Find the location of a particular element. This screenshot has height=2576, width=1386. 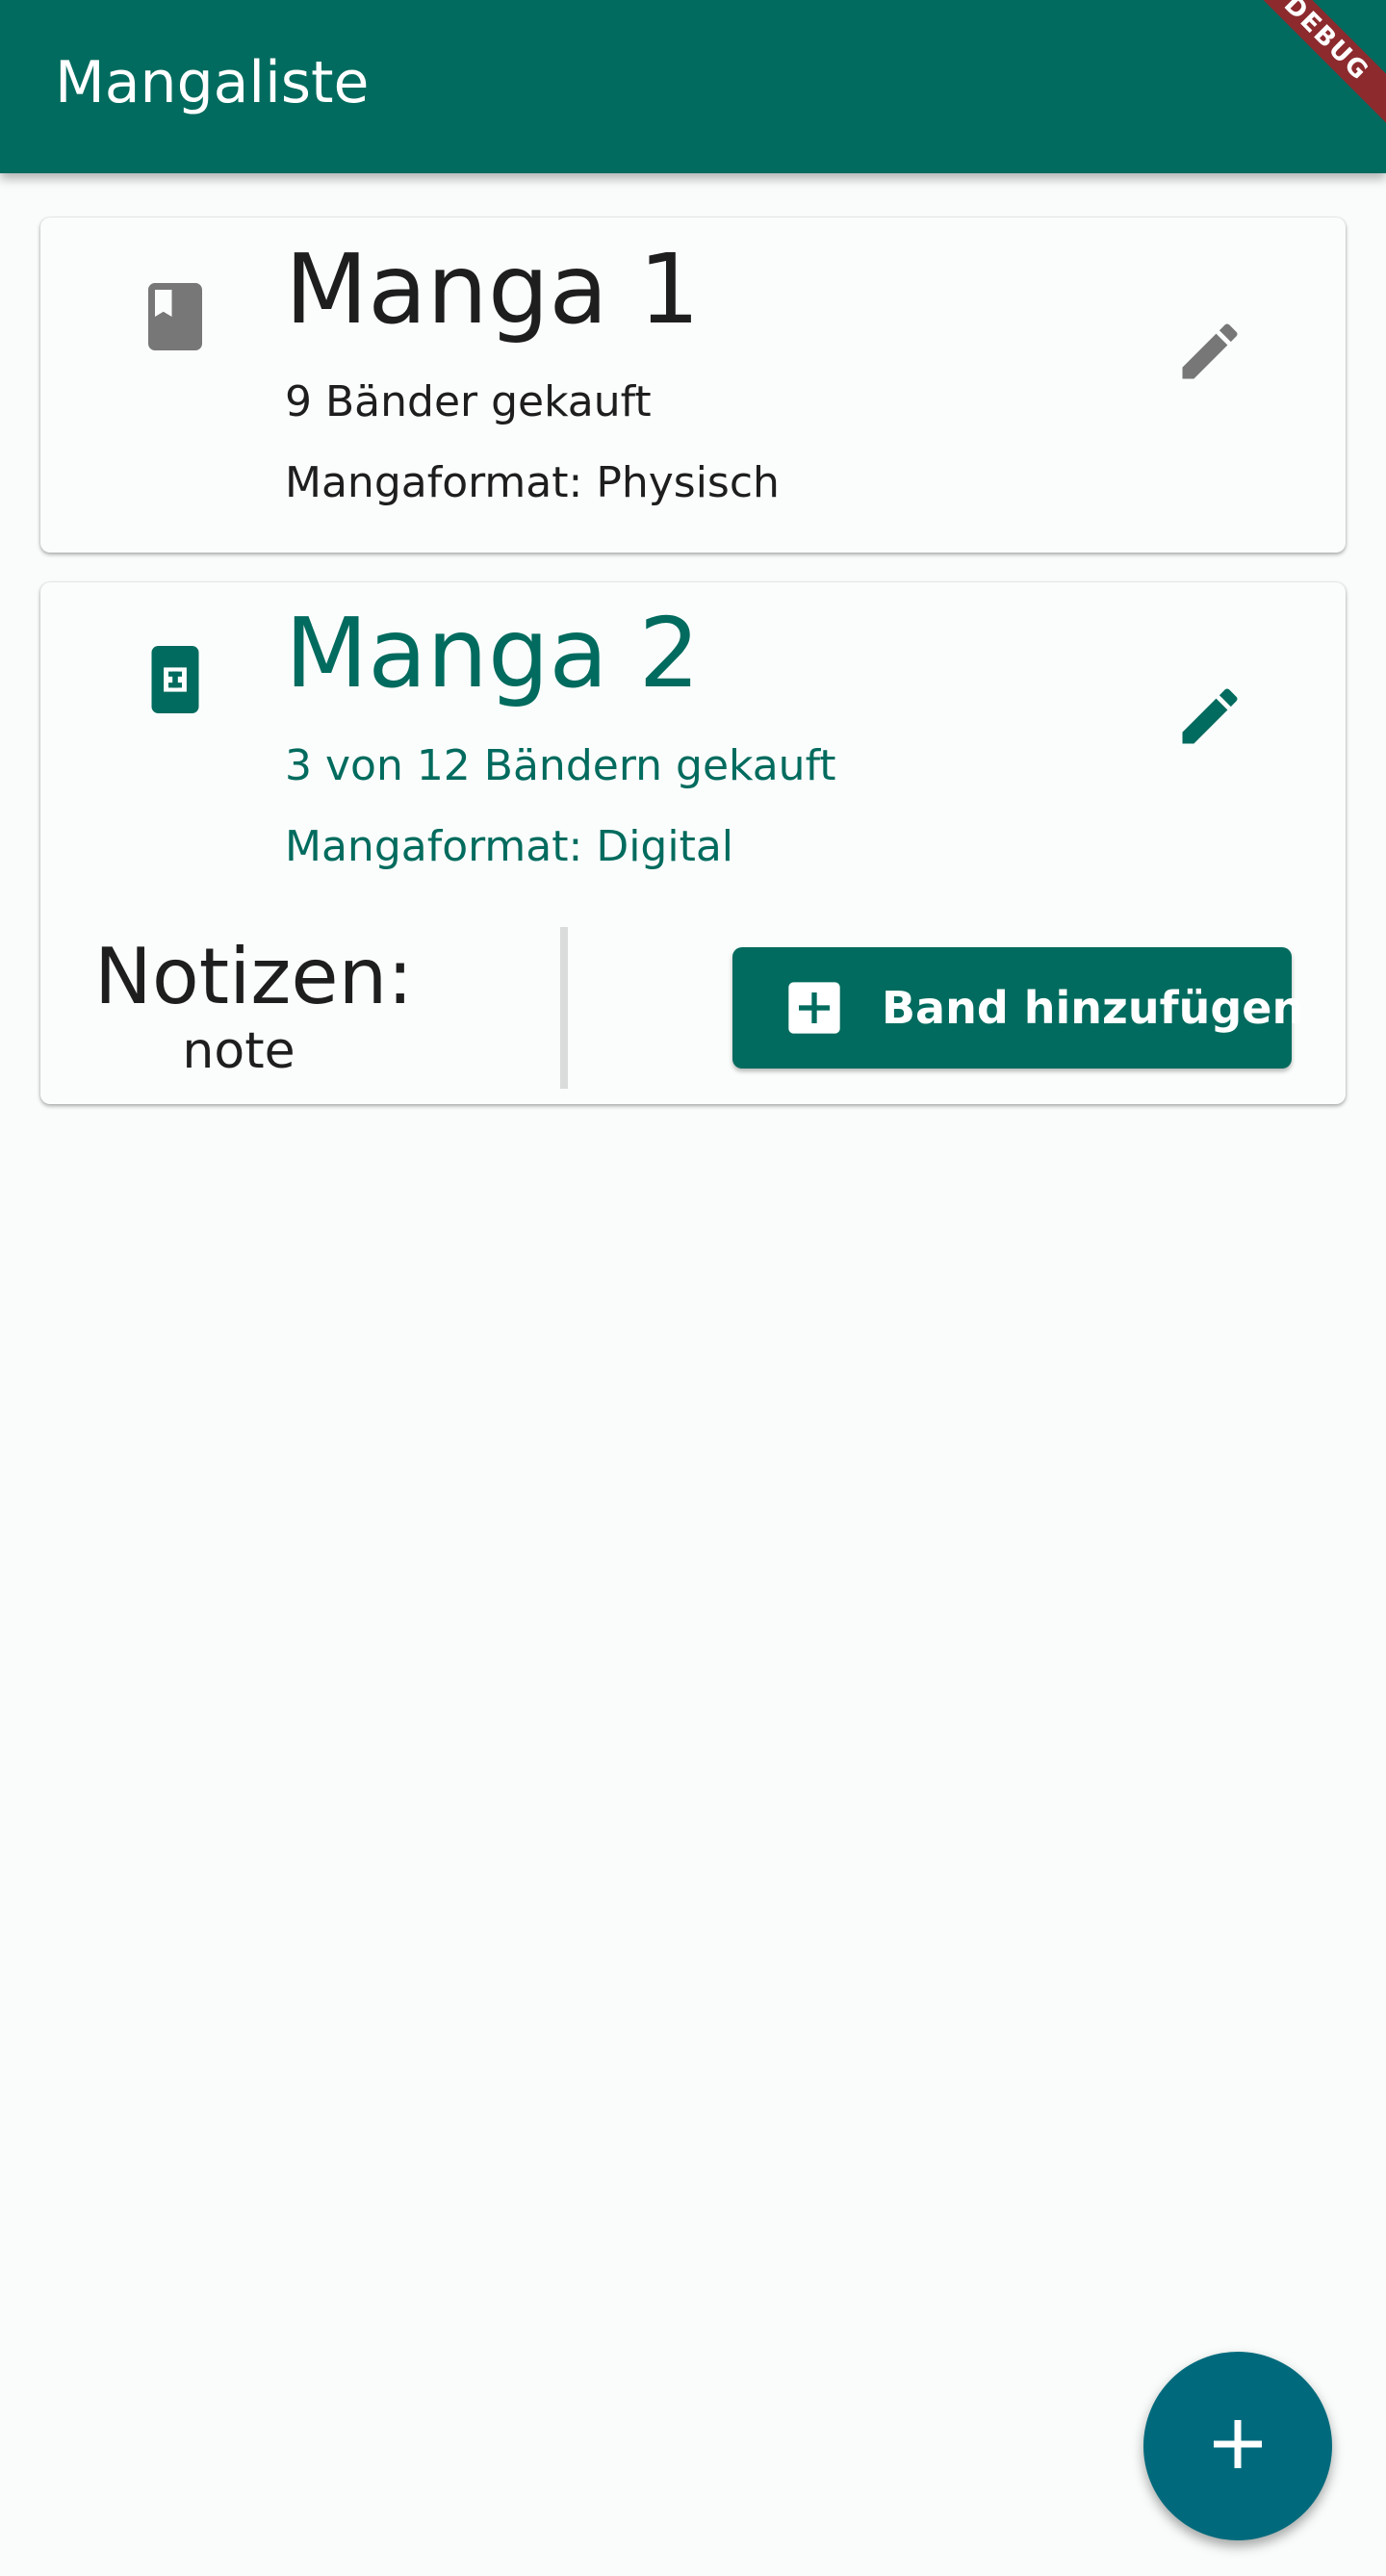

notes-value: note is located at coordinates (238, 1051).